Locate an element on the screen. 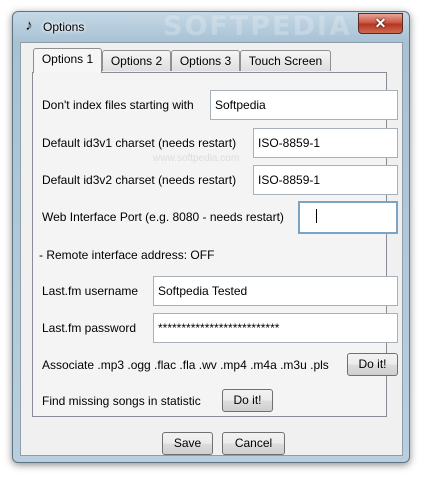 The height and width of the screenshot is (478, 430). tab-touch-screen: Touch Screen is located at coordinates (285, 60).